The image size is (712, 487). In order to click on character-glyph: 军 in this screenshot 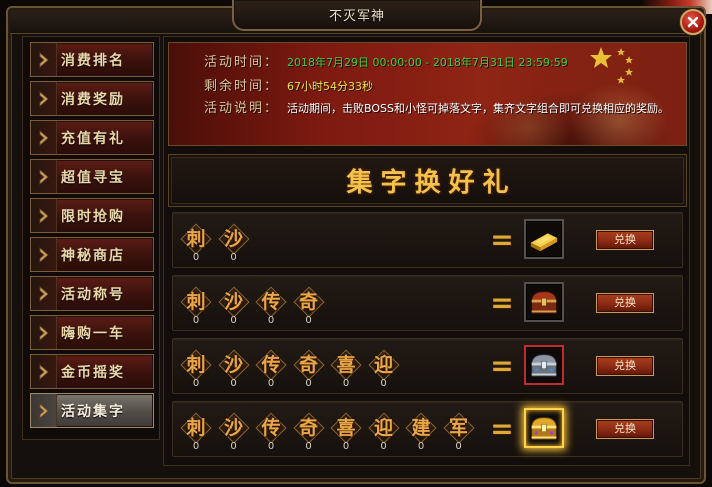, I will do `click(458, 428)`.